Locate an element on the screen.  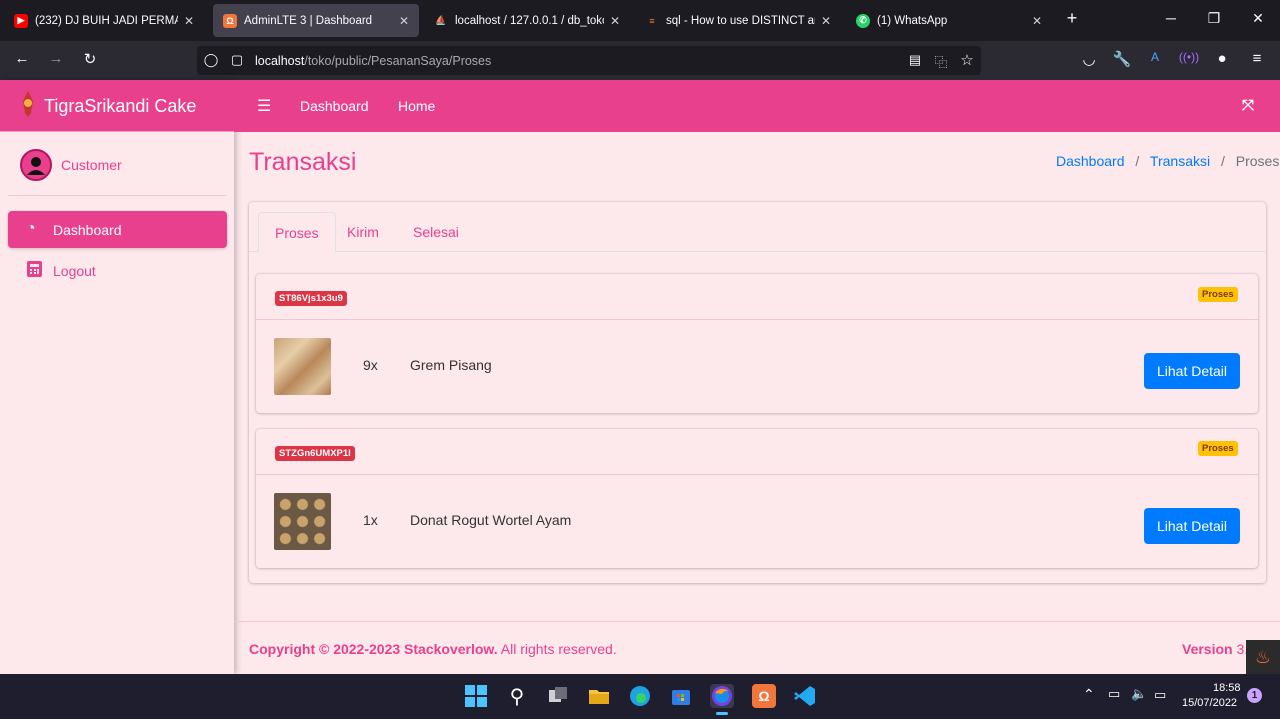
menu-hamburger-icon: ≡ is located at coordinates (1257, 58).